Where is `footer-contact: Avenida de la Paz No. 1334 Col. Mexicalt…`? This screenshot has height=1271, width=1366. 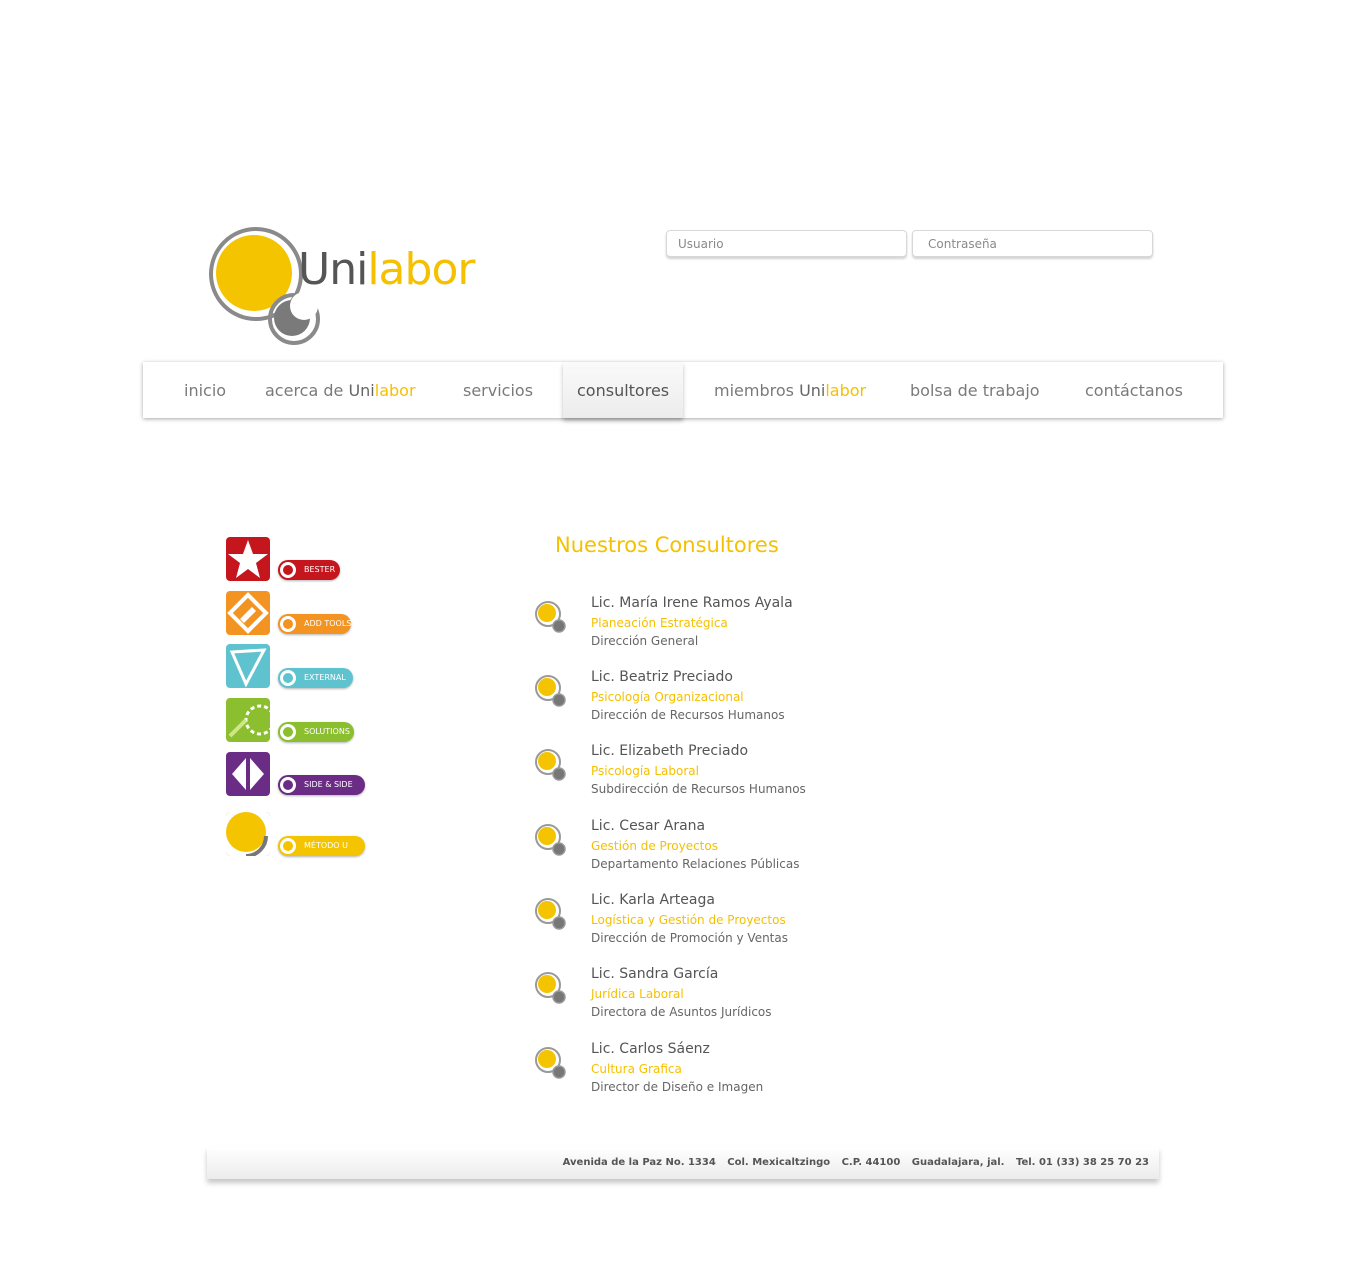 footer-contact: Avenida de la Paz No. 1334 Col. Mexicalt… is located at coordinates (852, 1162).